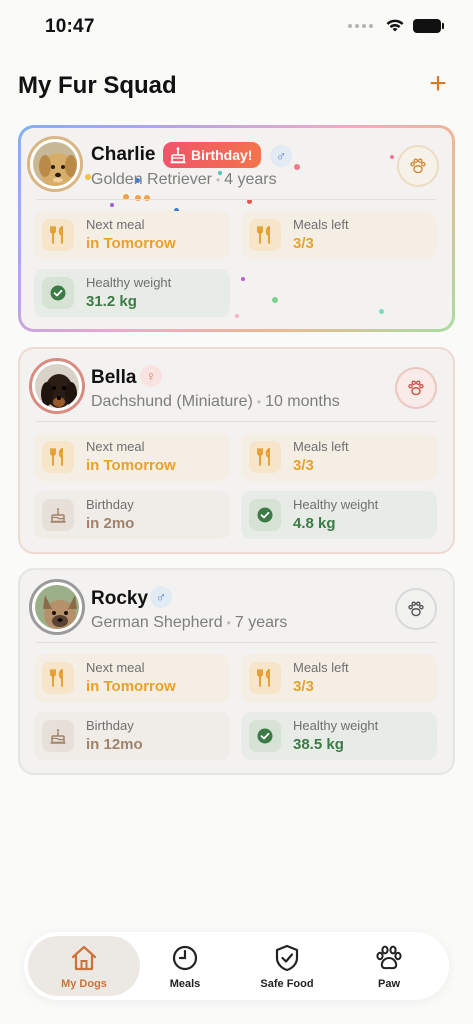 The width and height of the screenshot is (473, 1024). Describe the element at coordinates (132, 293) in the screenshot. I see `healthy-weight-tile: Healthy weight 31.2 kg` at that location.